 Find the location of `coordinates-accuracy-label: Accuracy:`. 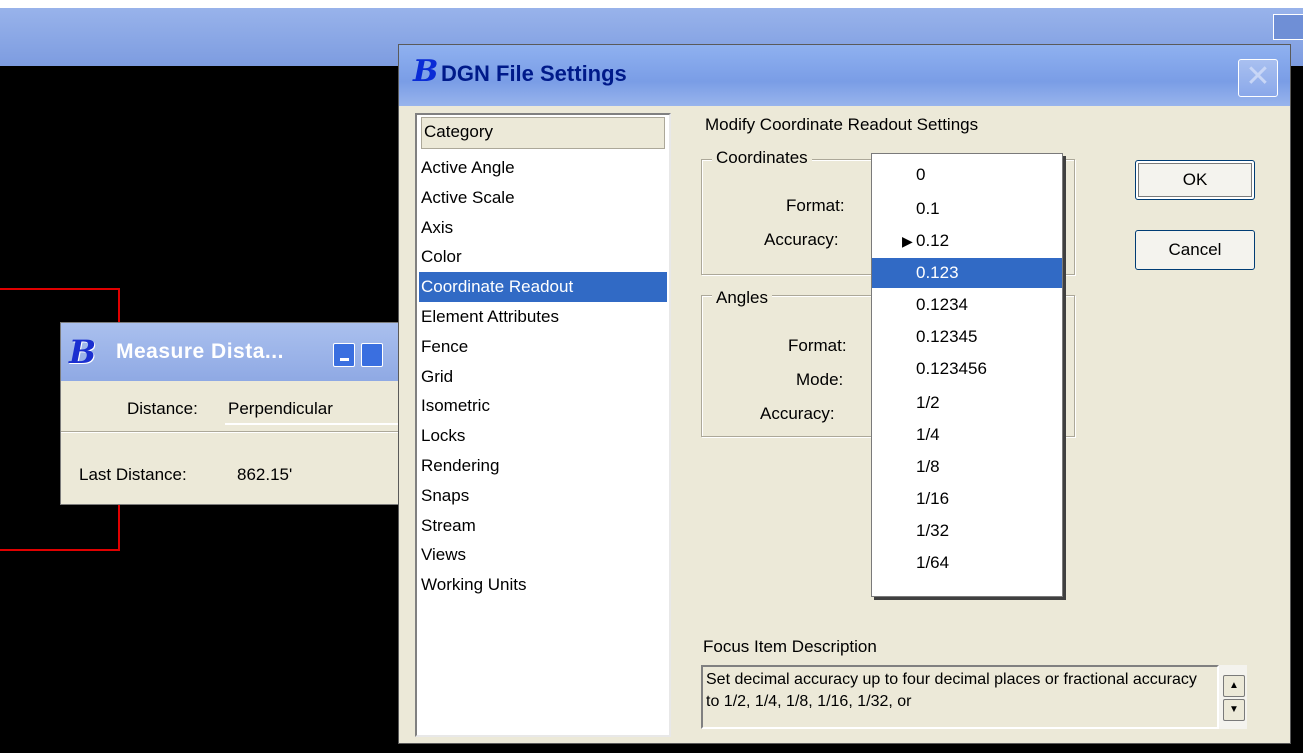

coordinates-accuracy-label: Accuracy: is located at coordinates (801, 239).